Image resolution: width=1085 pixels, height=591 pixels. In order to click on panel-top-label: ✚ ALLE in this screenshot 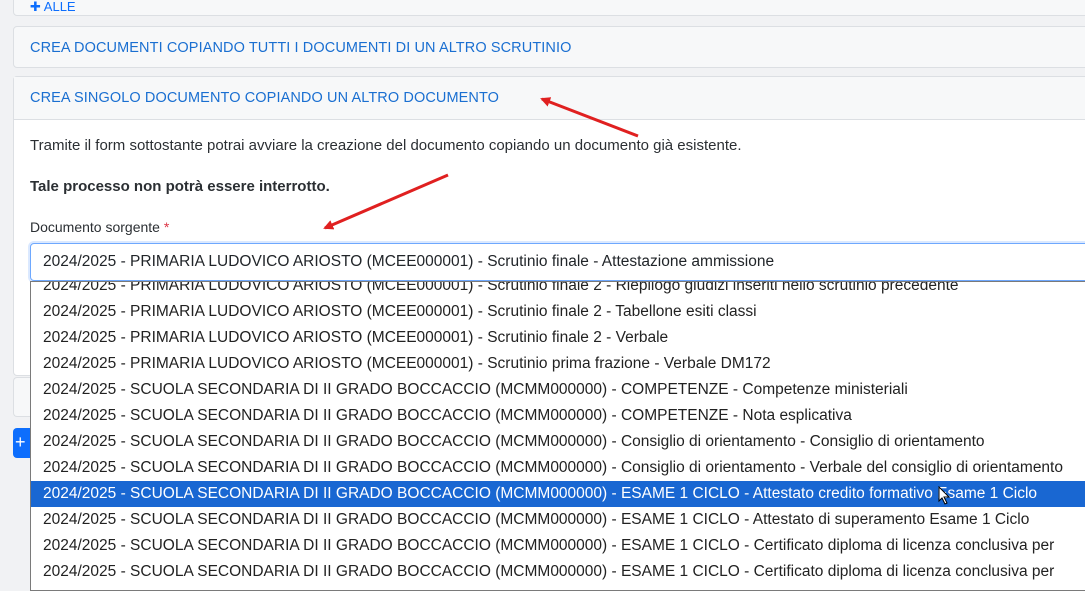, I will do `click(53, 7)`.